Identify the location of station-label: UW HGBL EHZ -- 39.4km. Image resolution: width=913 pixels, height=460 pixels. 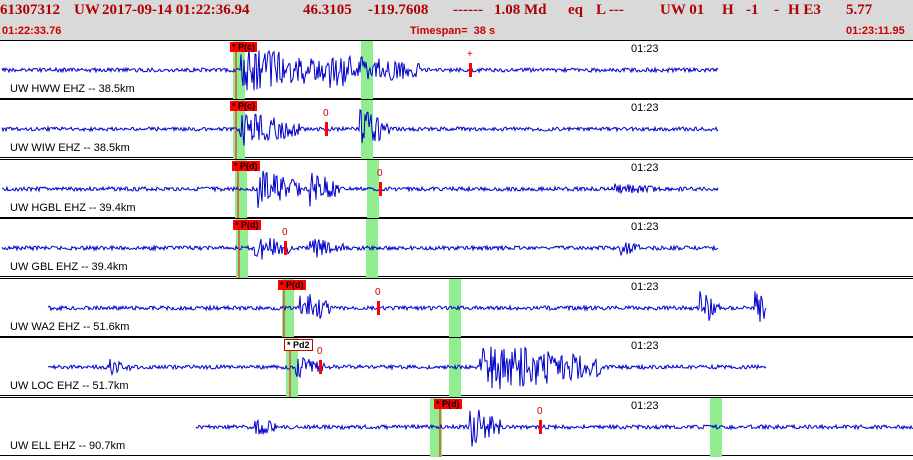
(73, 208).